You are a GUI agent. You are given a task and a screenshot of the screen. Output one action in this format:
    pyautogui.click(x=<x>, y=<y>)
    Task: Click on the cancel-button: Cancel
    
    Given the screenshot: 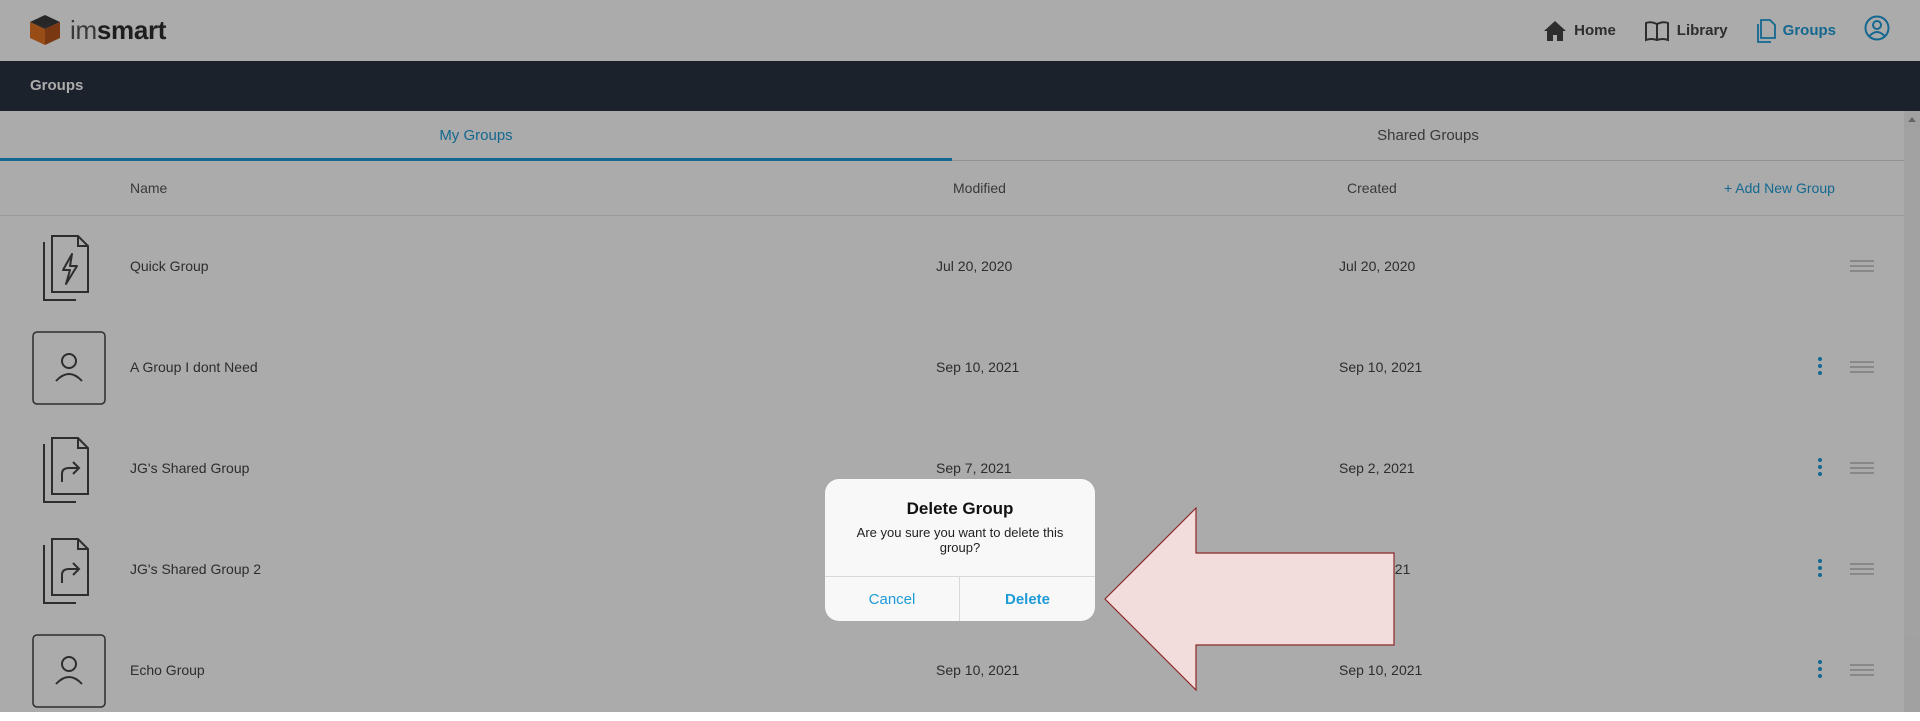 What is the action you would take?
    pyautogui.click(x=892, y=599)
    